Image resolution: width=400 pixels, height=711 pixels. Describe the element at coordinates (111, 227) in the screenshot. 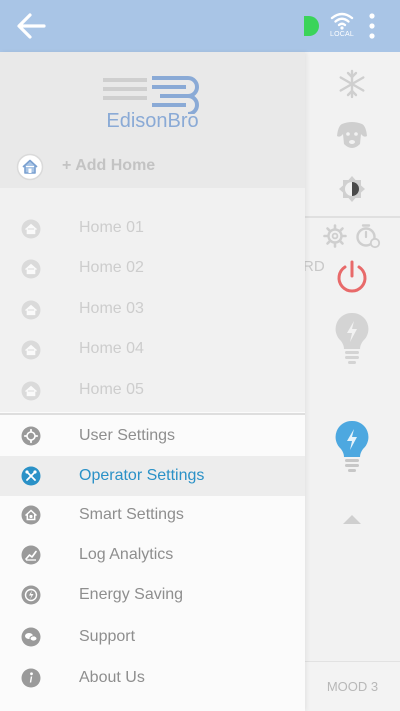

I see `home-label: Home 01` at that location.